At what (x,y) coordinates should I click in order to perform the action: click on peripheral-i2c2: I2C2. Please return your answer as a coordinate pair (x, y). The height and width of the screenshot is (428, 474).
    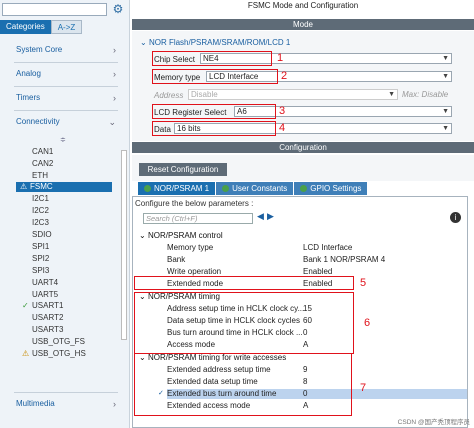
    Looking at the image, I should click on (40, 211).